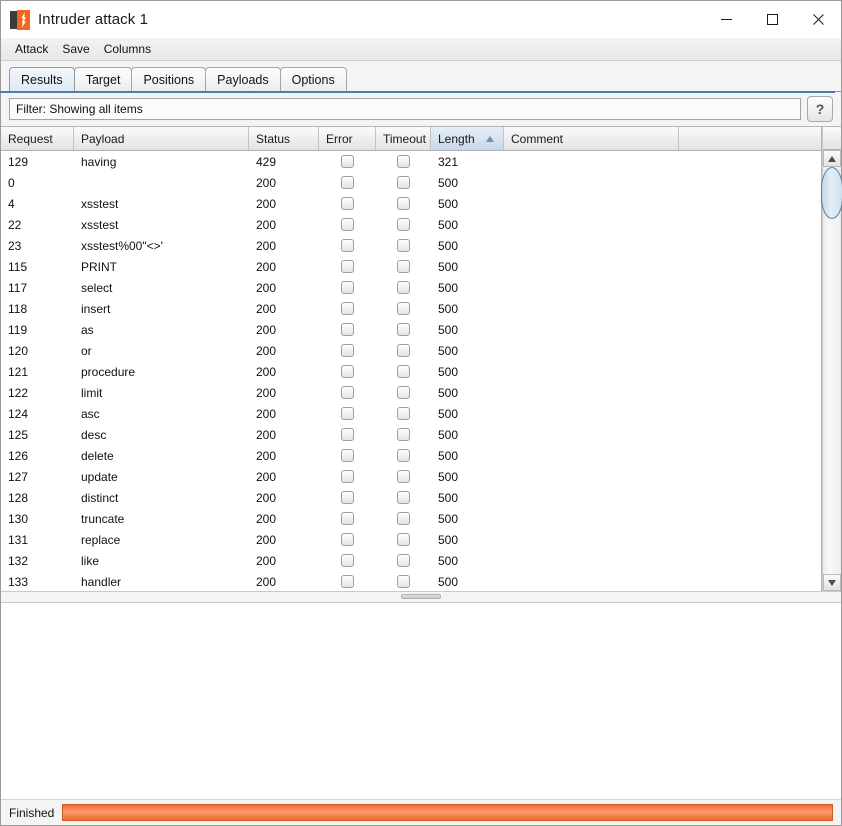 This screenshot has height=826, width=842. What do you see at coordinates (99, 161) in the screenshot?
I see `cell-payload: having` at bounding box center [99, 161].